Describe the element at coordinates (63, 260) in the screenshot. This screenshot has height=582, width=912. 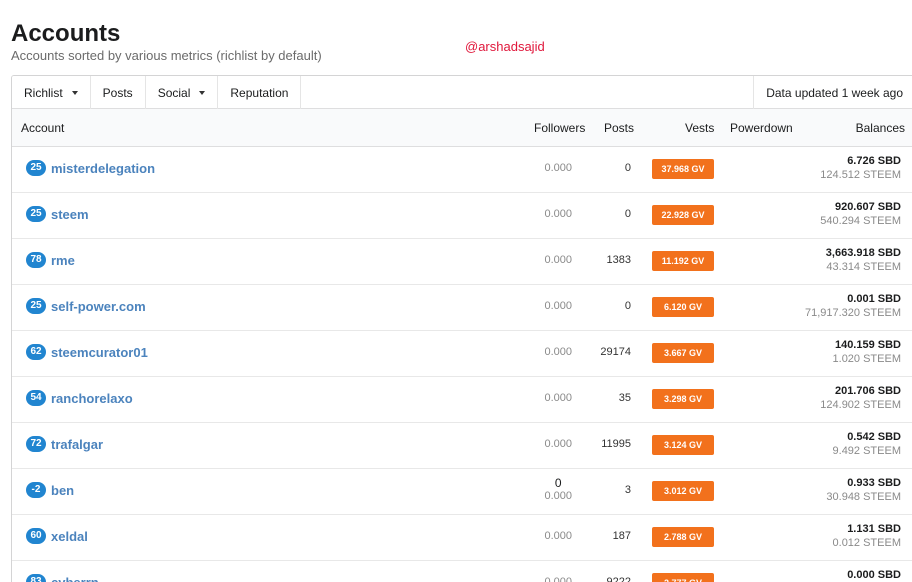
I see `account-link: rme` at that location.